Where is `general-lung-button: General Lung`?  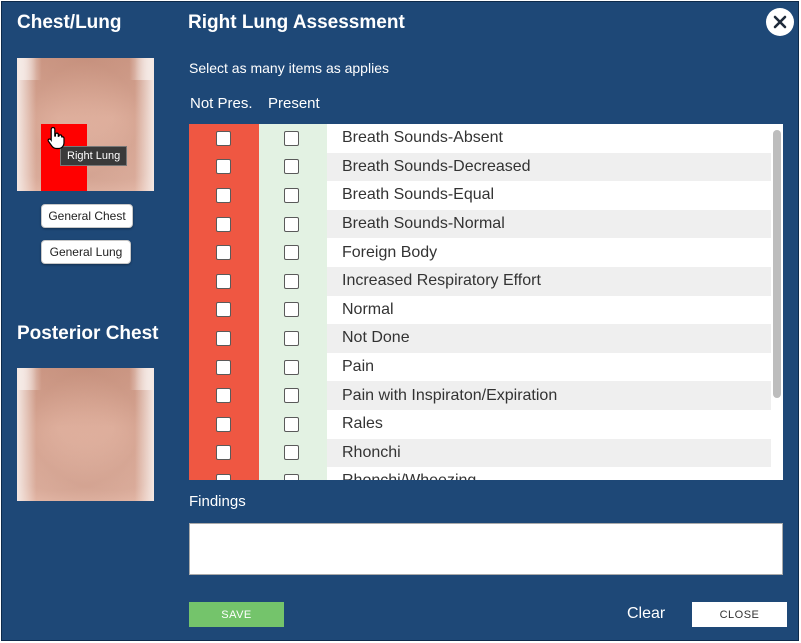
general-lung-button: General Lung is located at coordinates (86, 252).